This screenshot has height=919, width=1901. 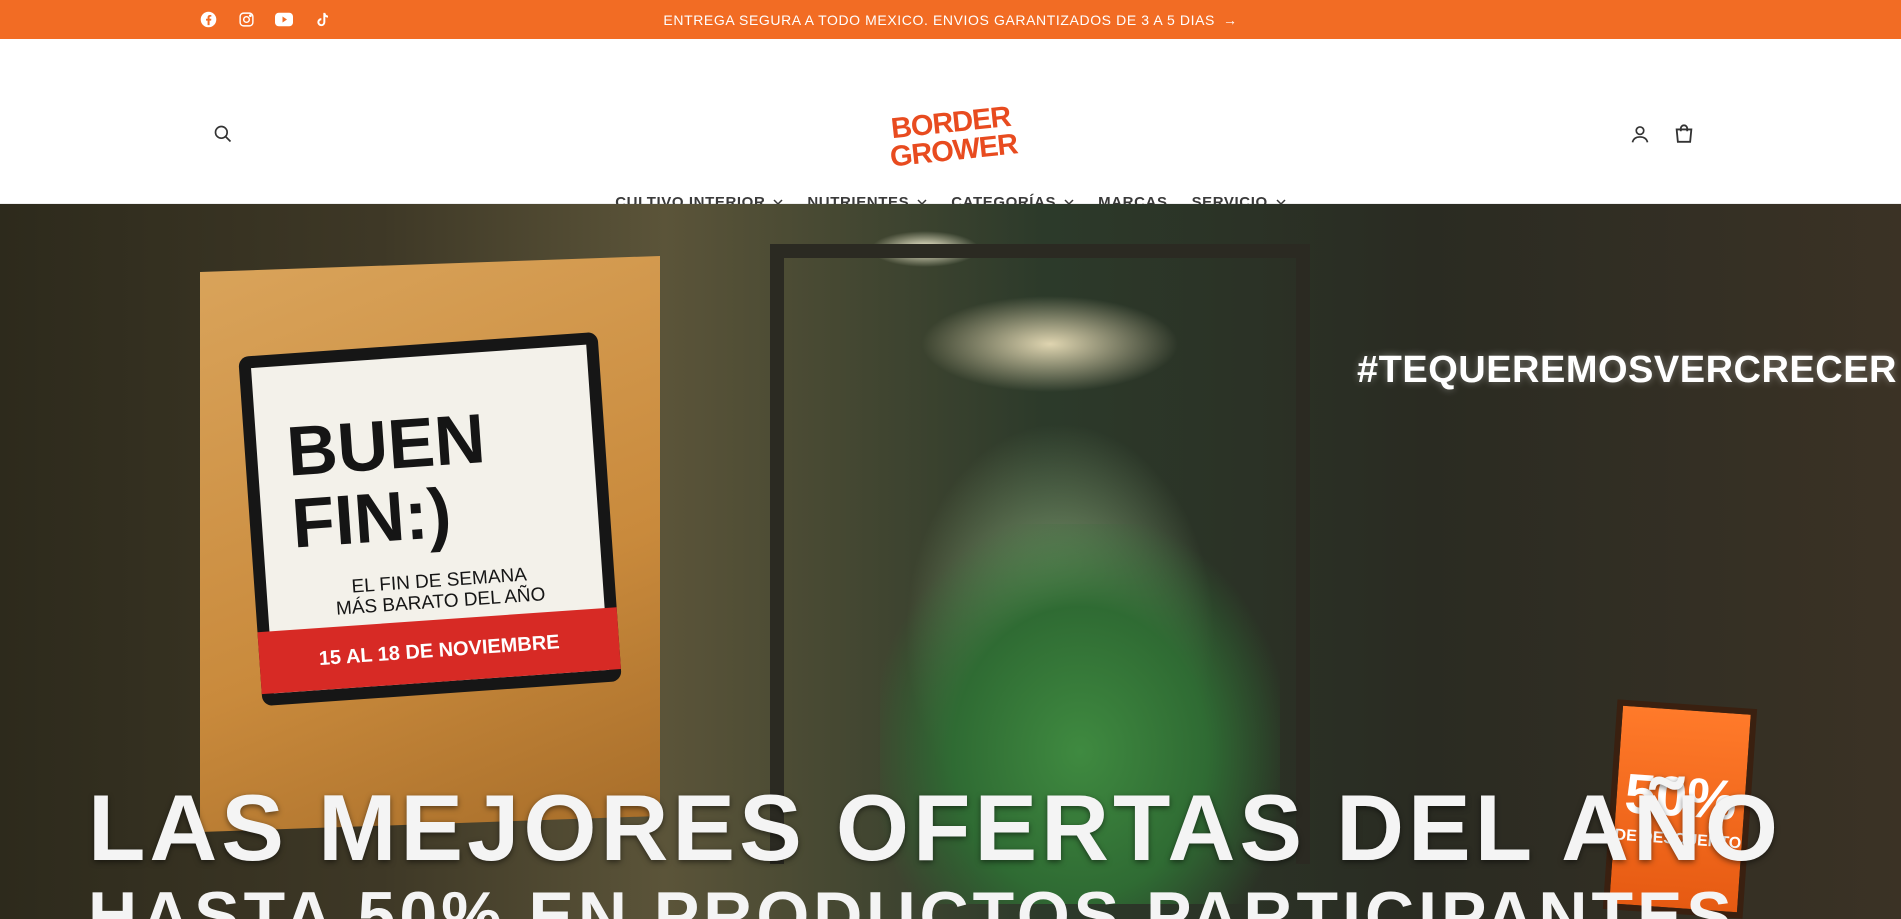 What do you see at coordinates (265, 19) in the screenshot?
I see `social-links` at bounding box center [265, 19].